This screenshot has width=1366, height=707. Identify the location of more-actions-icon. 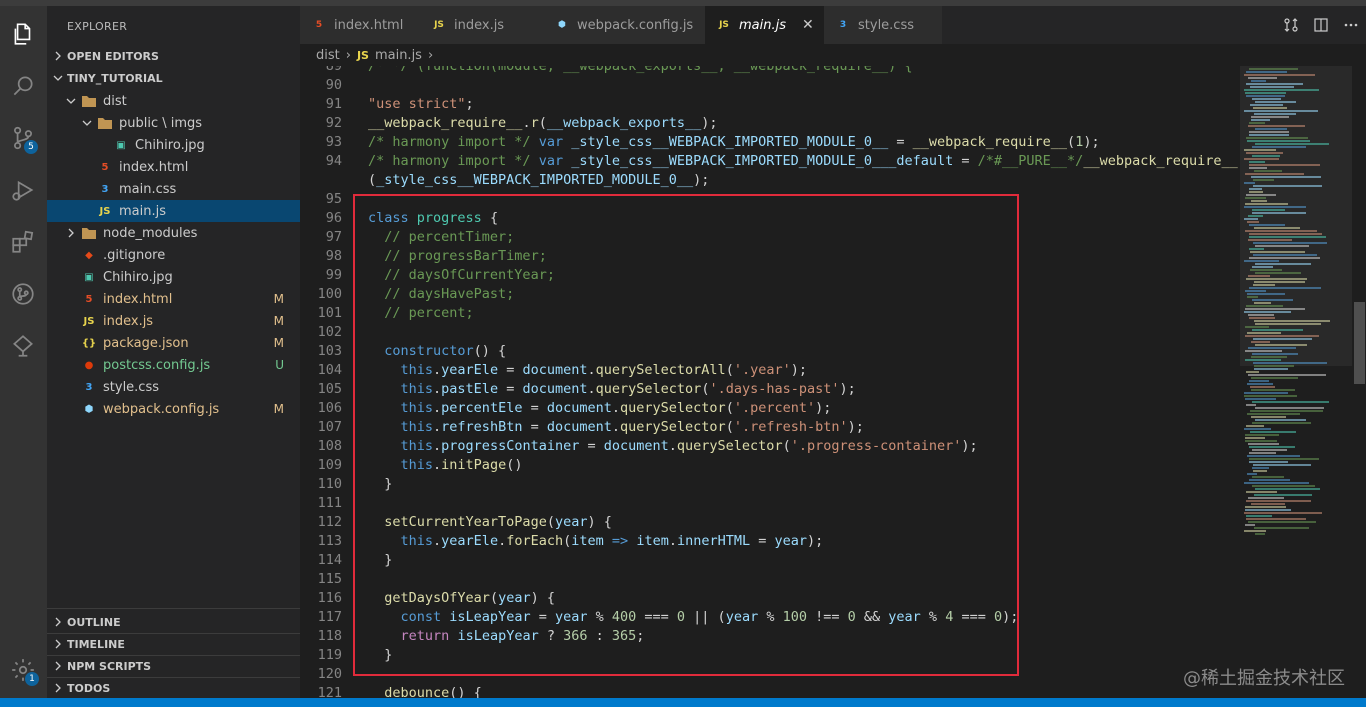
(1351, 25).